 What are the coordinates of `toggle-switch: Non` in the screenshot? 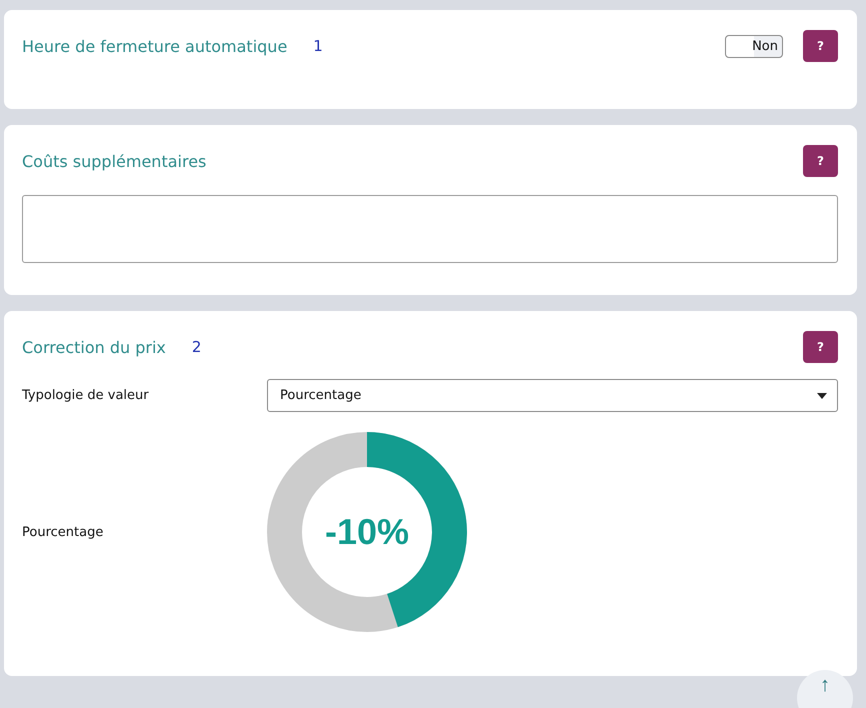 It's located at (754, 46).